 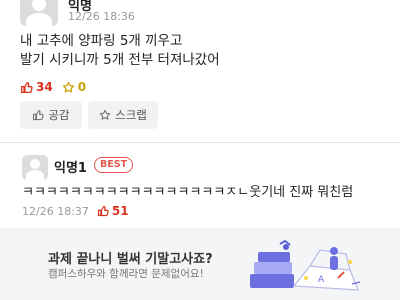 I want to click on scrap-count: 0, so click(x=74, y=87).